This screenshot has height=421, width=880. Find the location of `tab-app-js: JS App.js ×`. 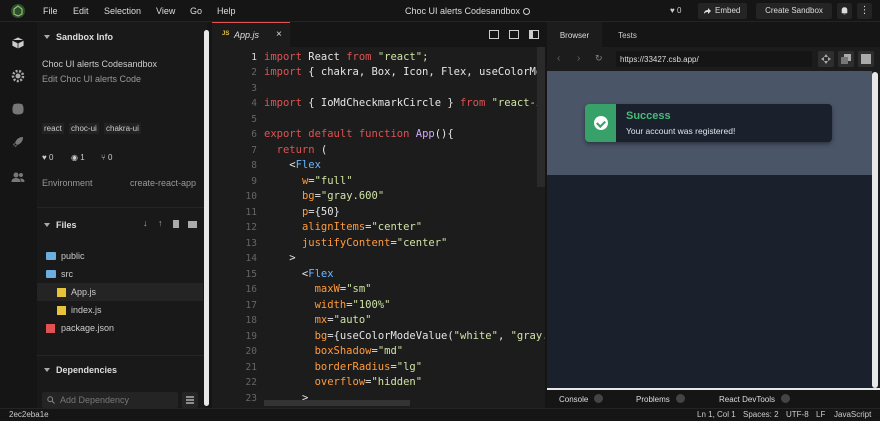

tab-app-js: JS App.js × is located at coordinates (251, 34).